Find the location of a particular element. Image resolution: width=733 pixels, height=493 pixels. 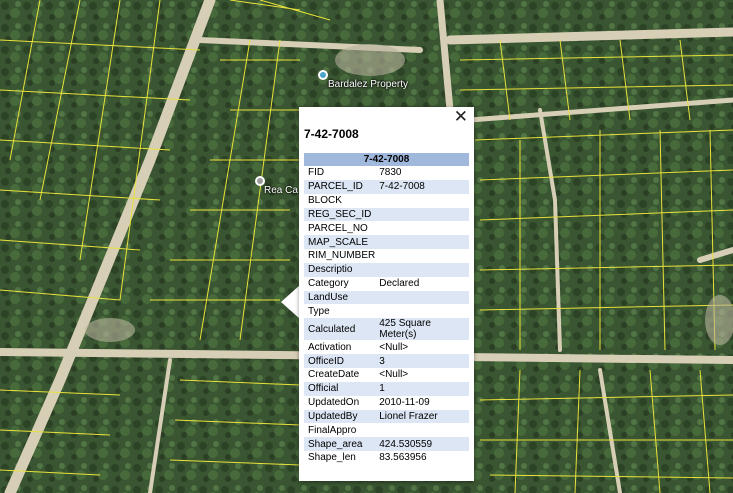

attribute-key: MAP_SCALE is located at coordinates (340, 242).